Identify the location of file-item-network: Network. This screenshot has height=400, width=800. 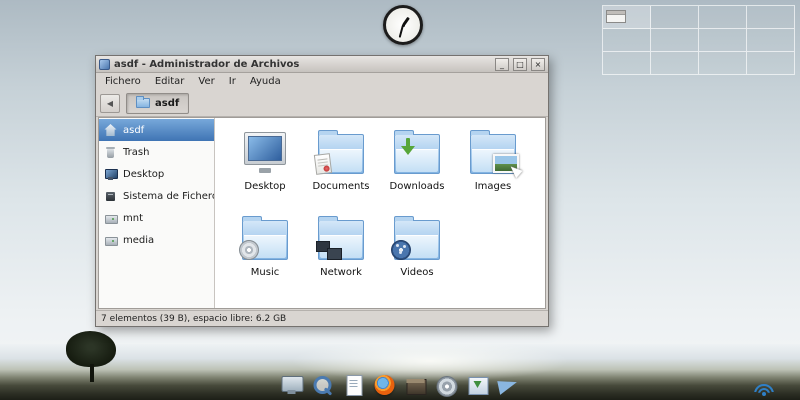
(341, 257).